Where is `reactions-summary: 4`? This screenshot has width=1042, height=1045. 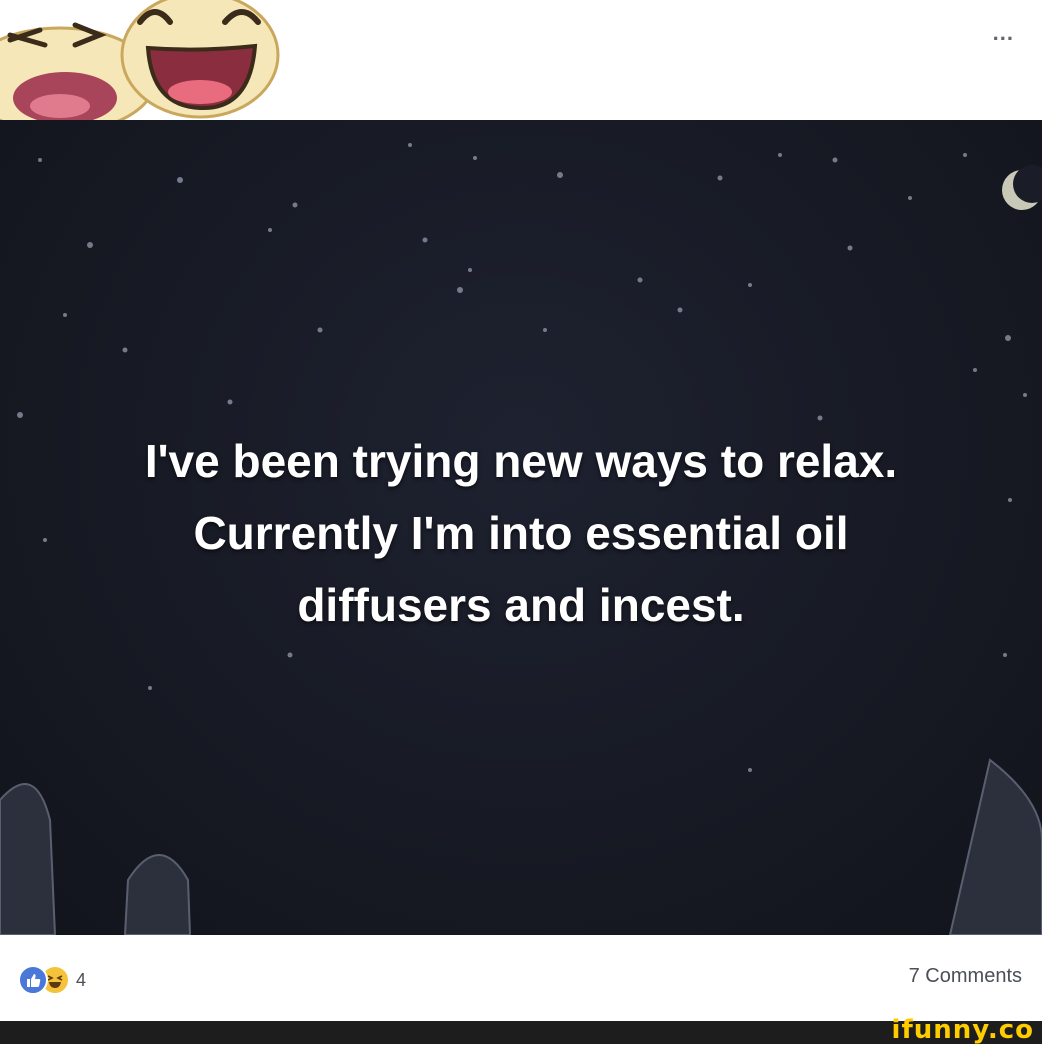
reactions-summary: 4 is located at coordinates (52, 980).